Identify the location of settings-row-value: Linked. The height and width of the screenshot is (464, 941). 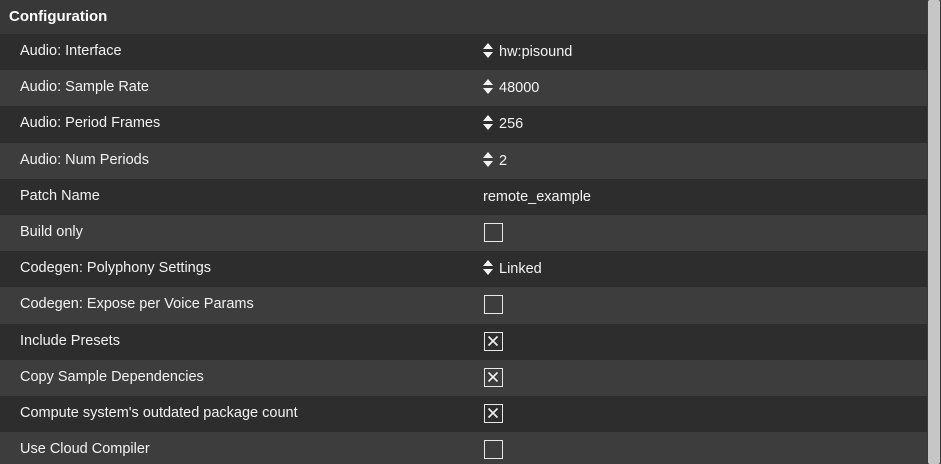
(512, 269).